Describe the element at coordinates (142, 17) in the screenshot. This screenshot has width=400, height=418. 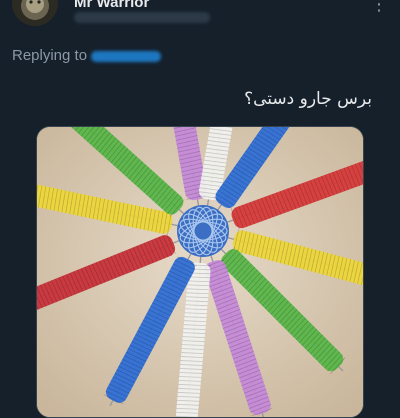
I see `author-handle-redacted` at that location.